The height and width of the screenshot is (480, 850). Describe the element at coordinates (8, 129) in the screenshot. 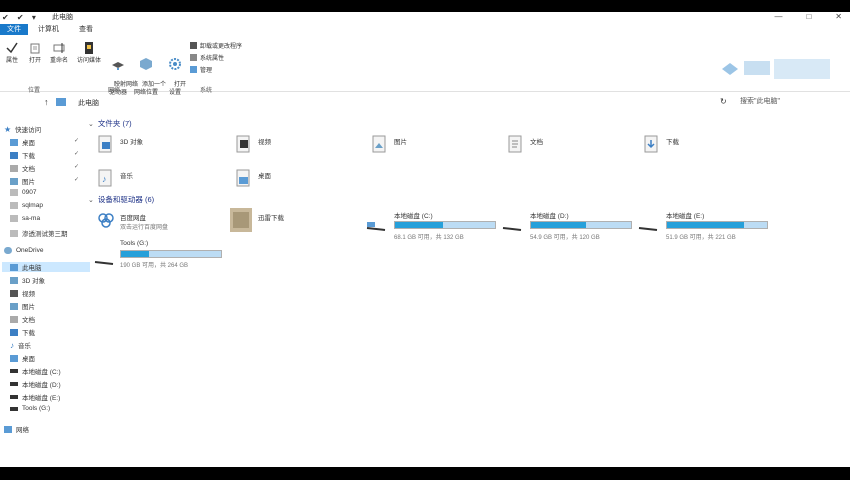

I see `star-icon: ★` at that location.